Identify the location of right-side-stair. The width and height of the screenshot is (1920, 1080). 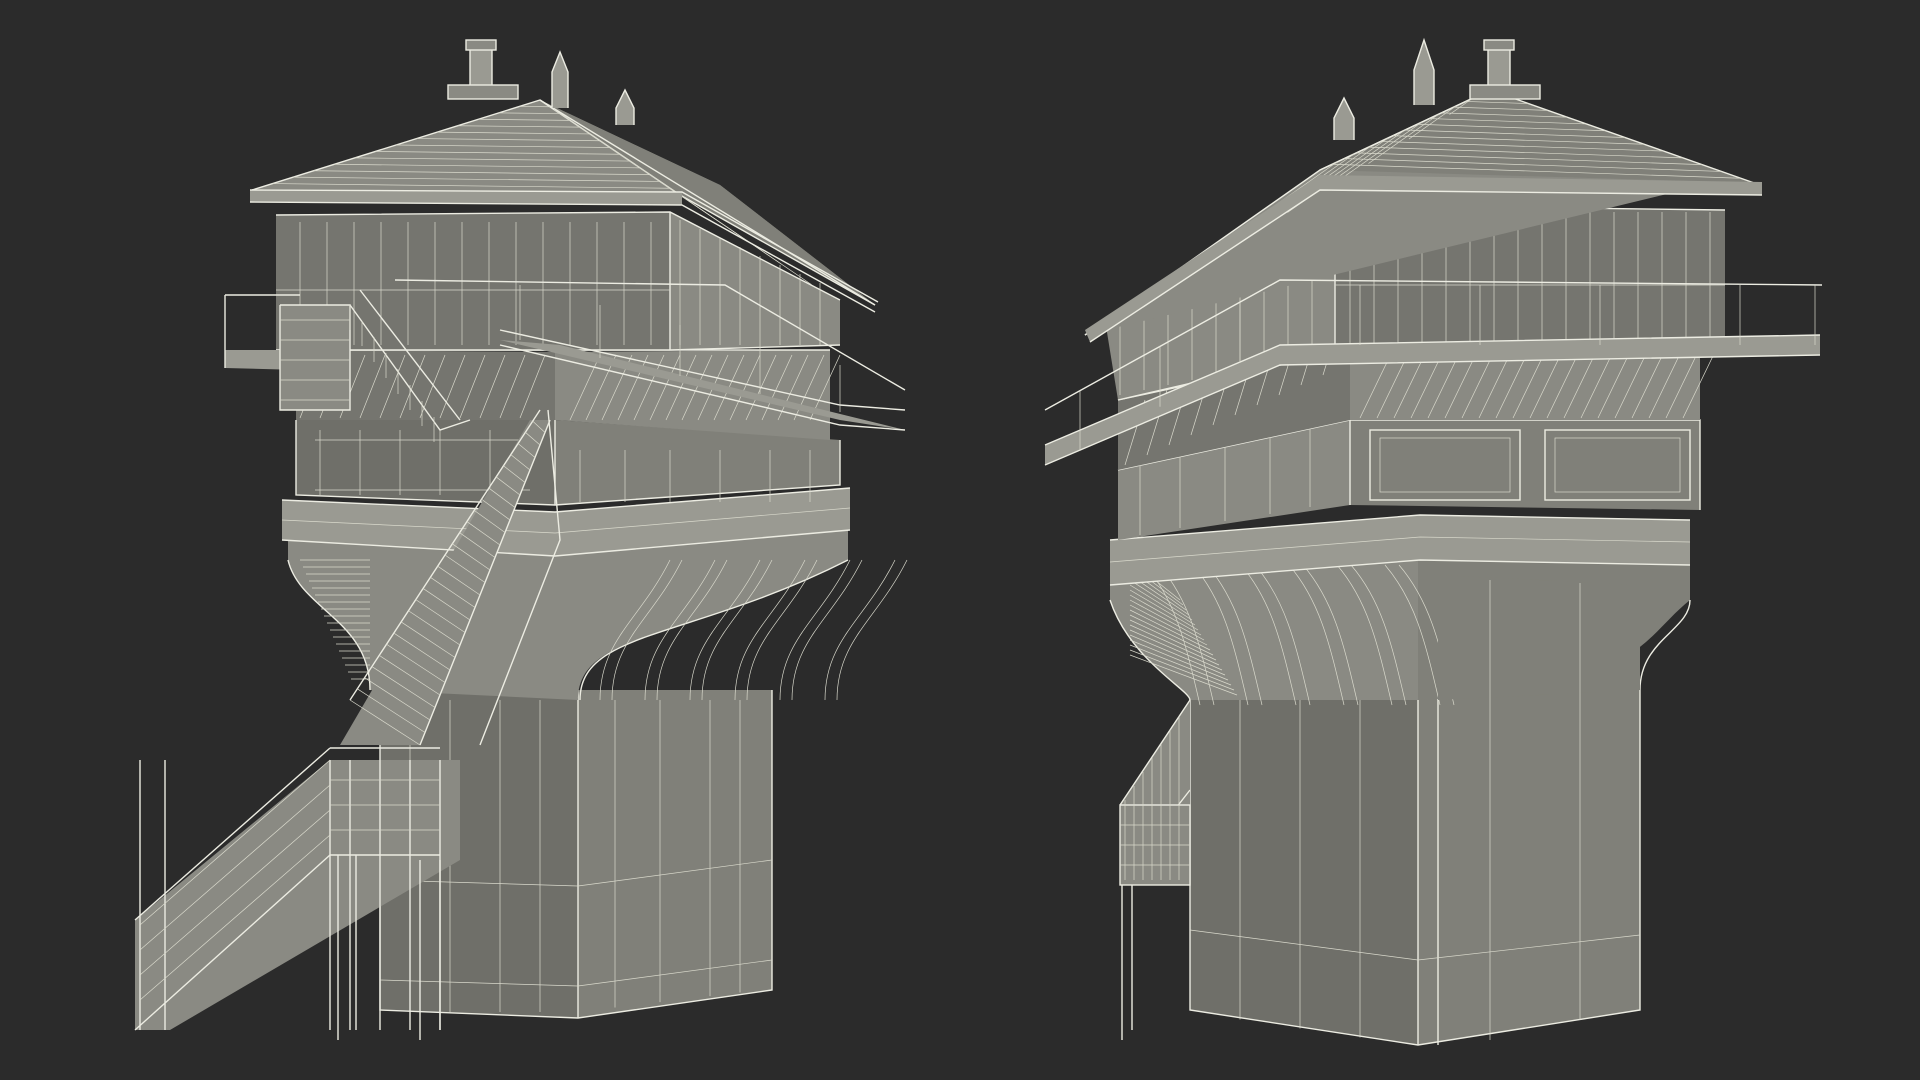
(1155, 869).